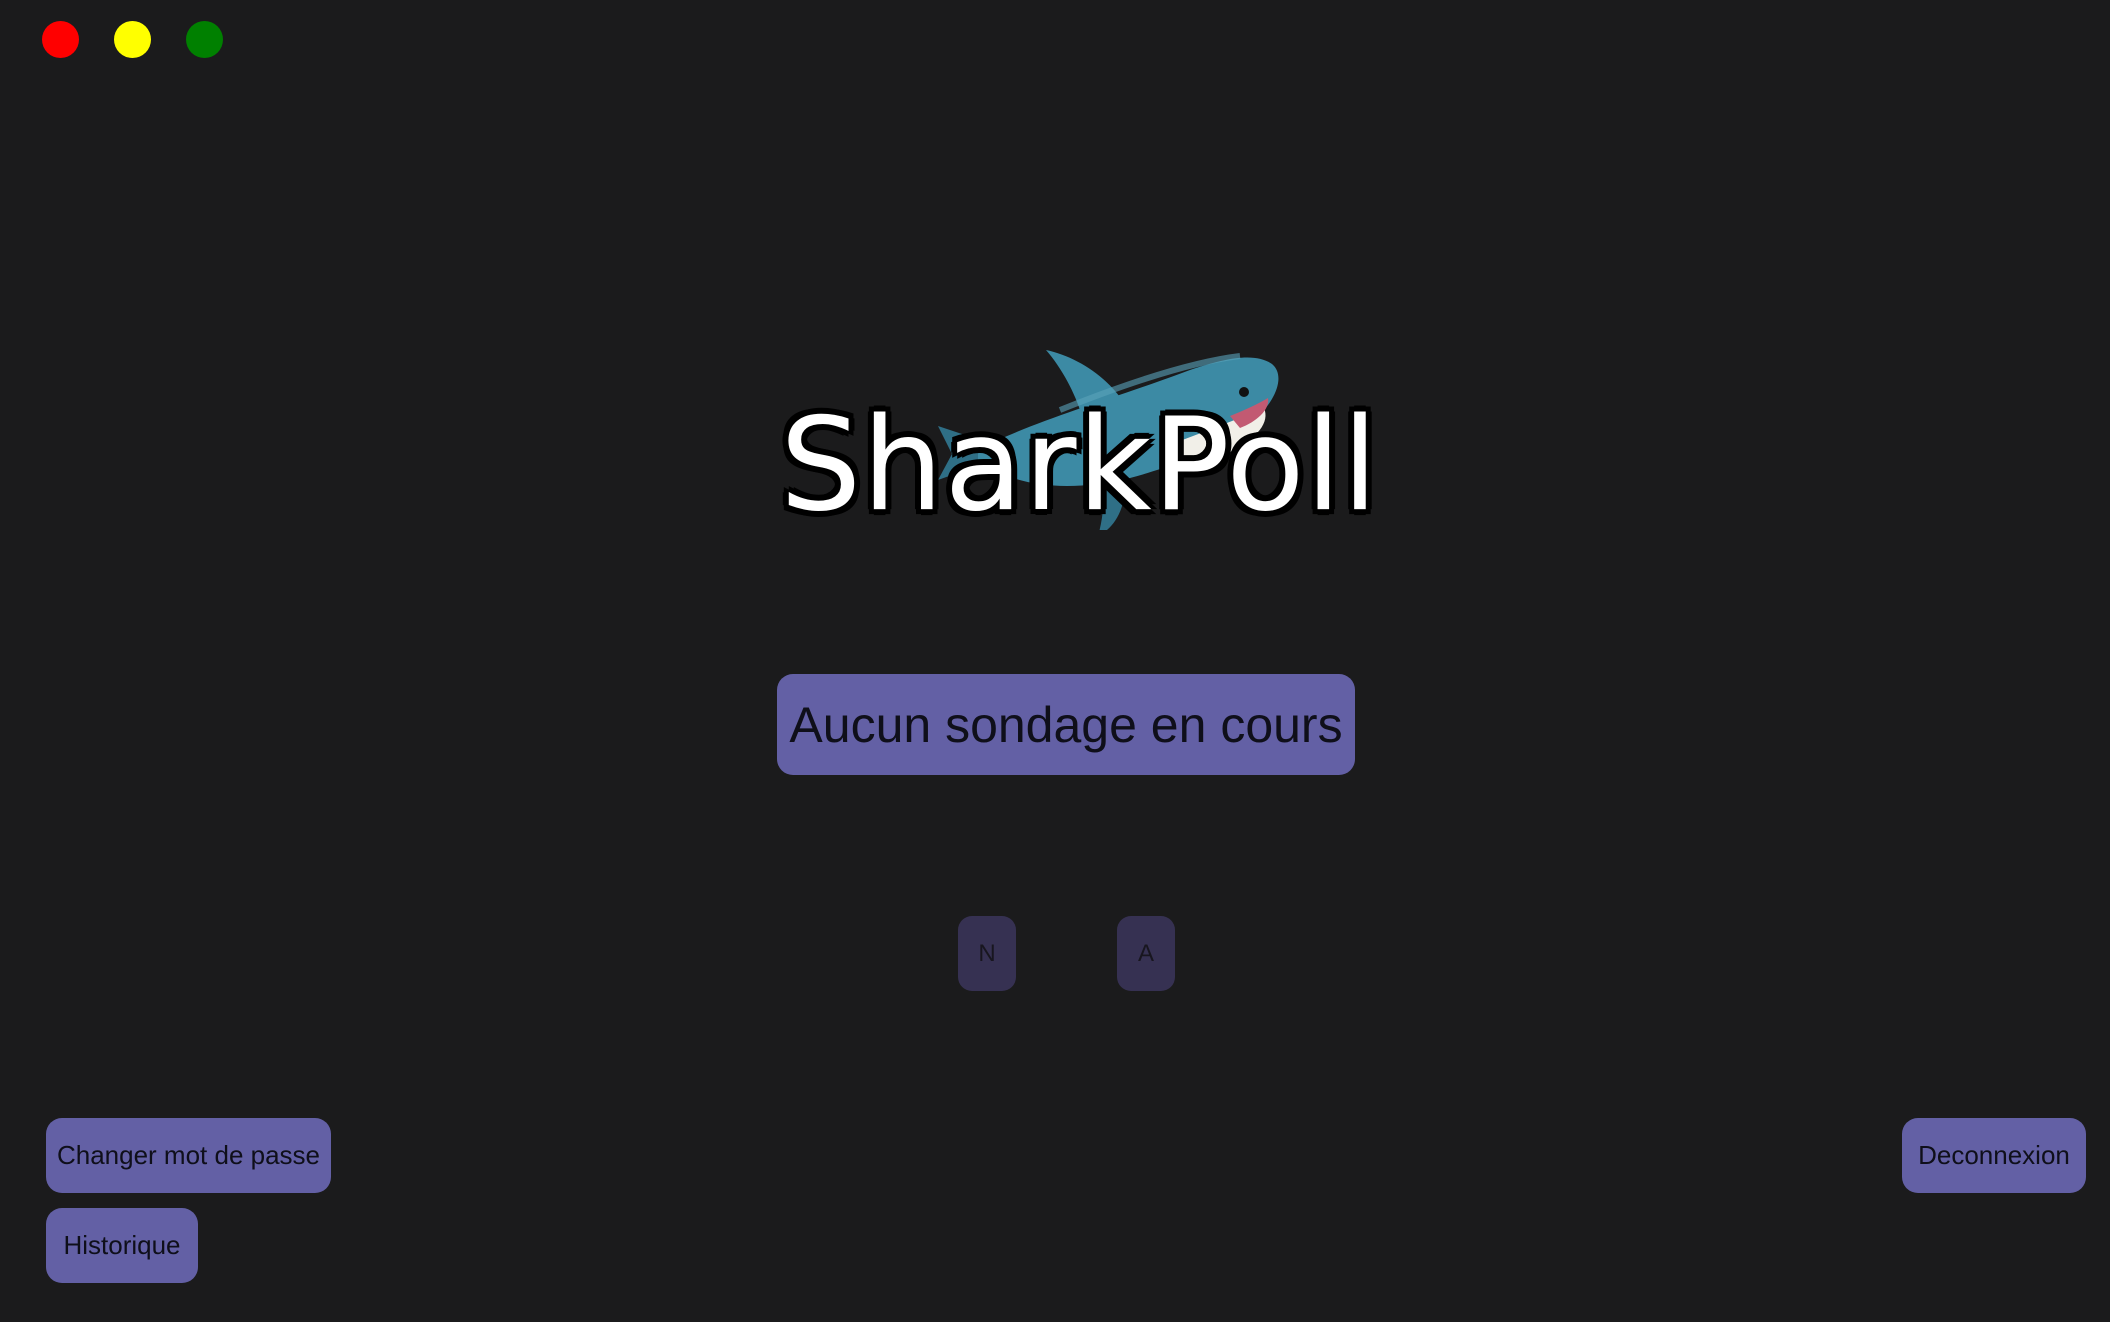 The image size is (2110, 1322). Describe the element at coordinates (1146, 953) in the screenshot. I see `key-a-button: A` at that location.